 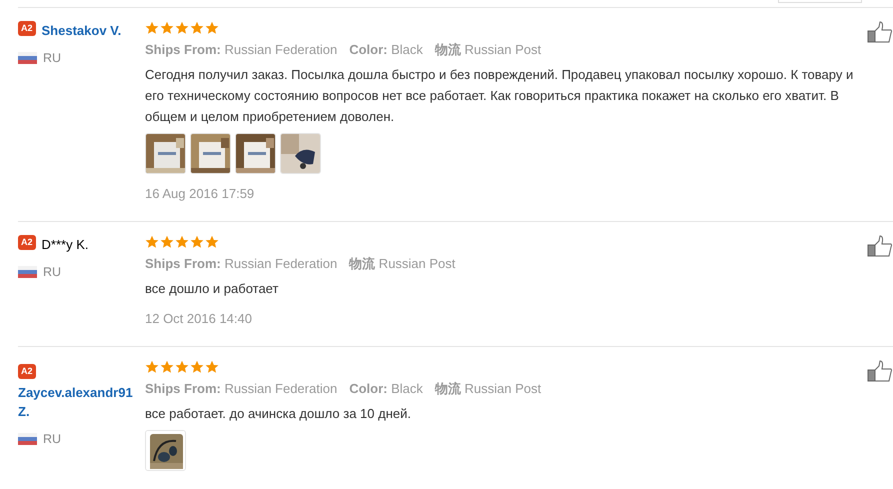 I want to click on review-text: все дошло и работает, so click(x=212, y=289).